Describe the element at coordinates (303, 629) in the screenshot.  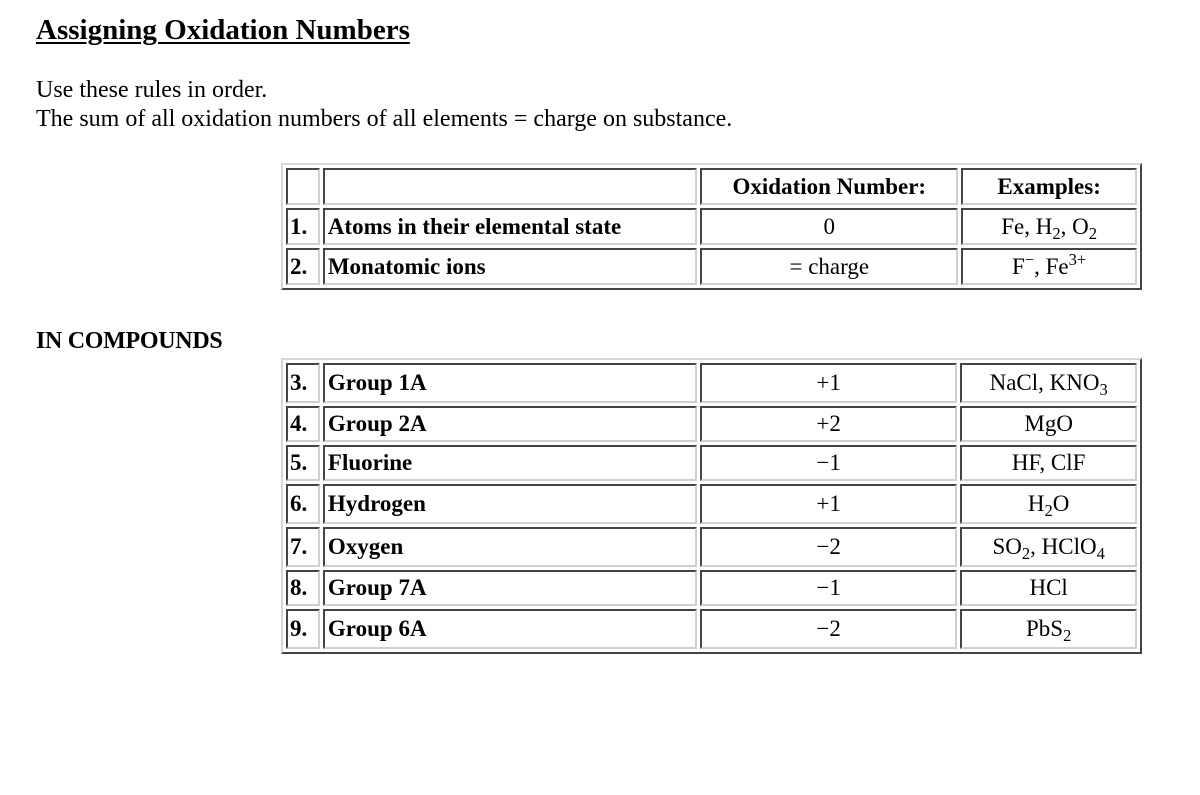
I see `rule-number: 9.` at that location.